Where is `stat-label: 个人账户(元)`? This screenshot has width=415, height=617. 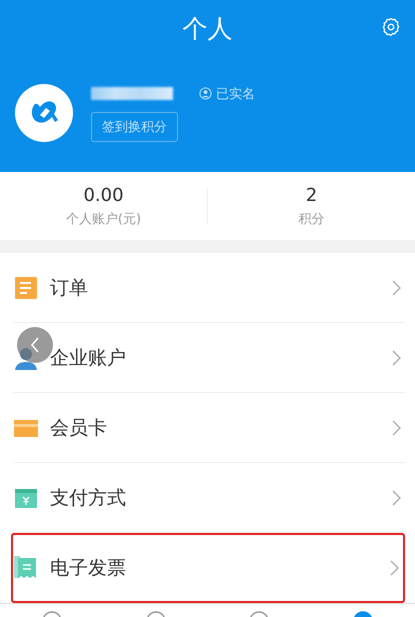
stat-label: 个人账户(元) is located at coordinates (104, 219).